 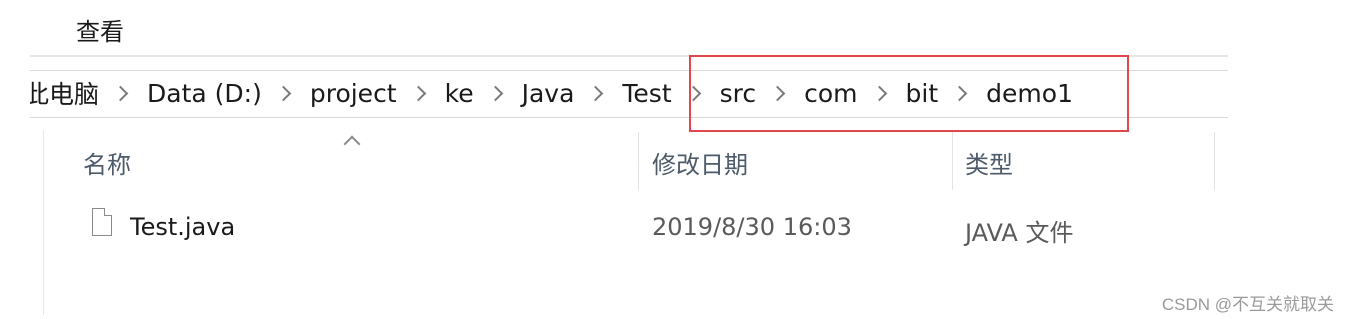 What do you see at coordinates (204, 93) in the screenshot?
I see `breadcrumb-item-data-drive: Data (D:)` at bounding box center [204, 93].